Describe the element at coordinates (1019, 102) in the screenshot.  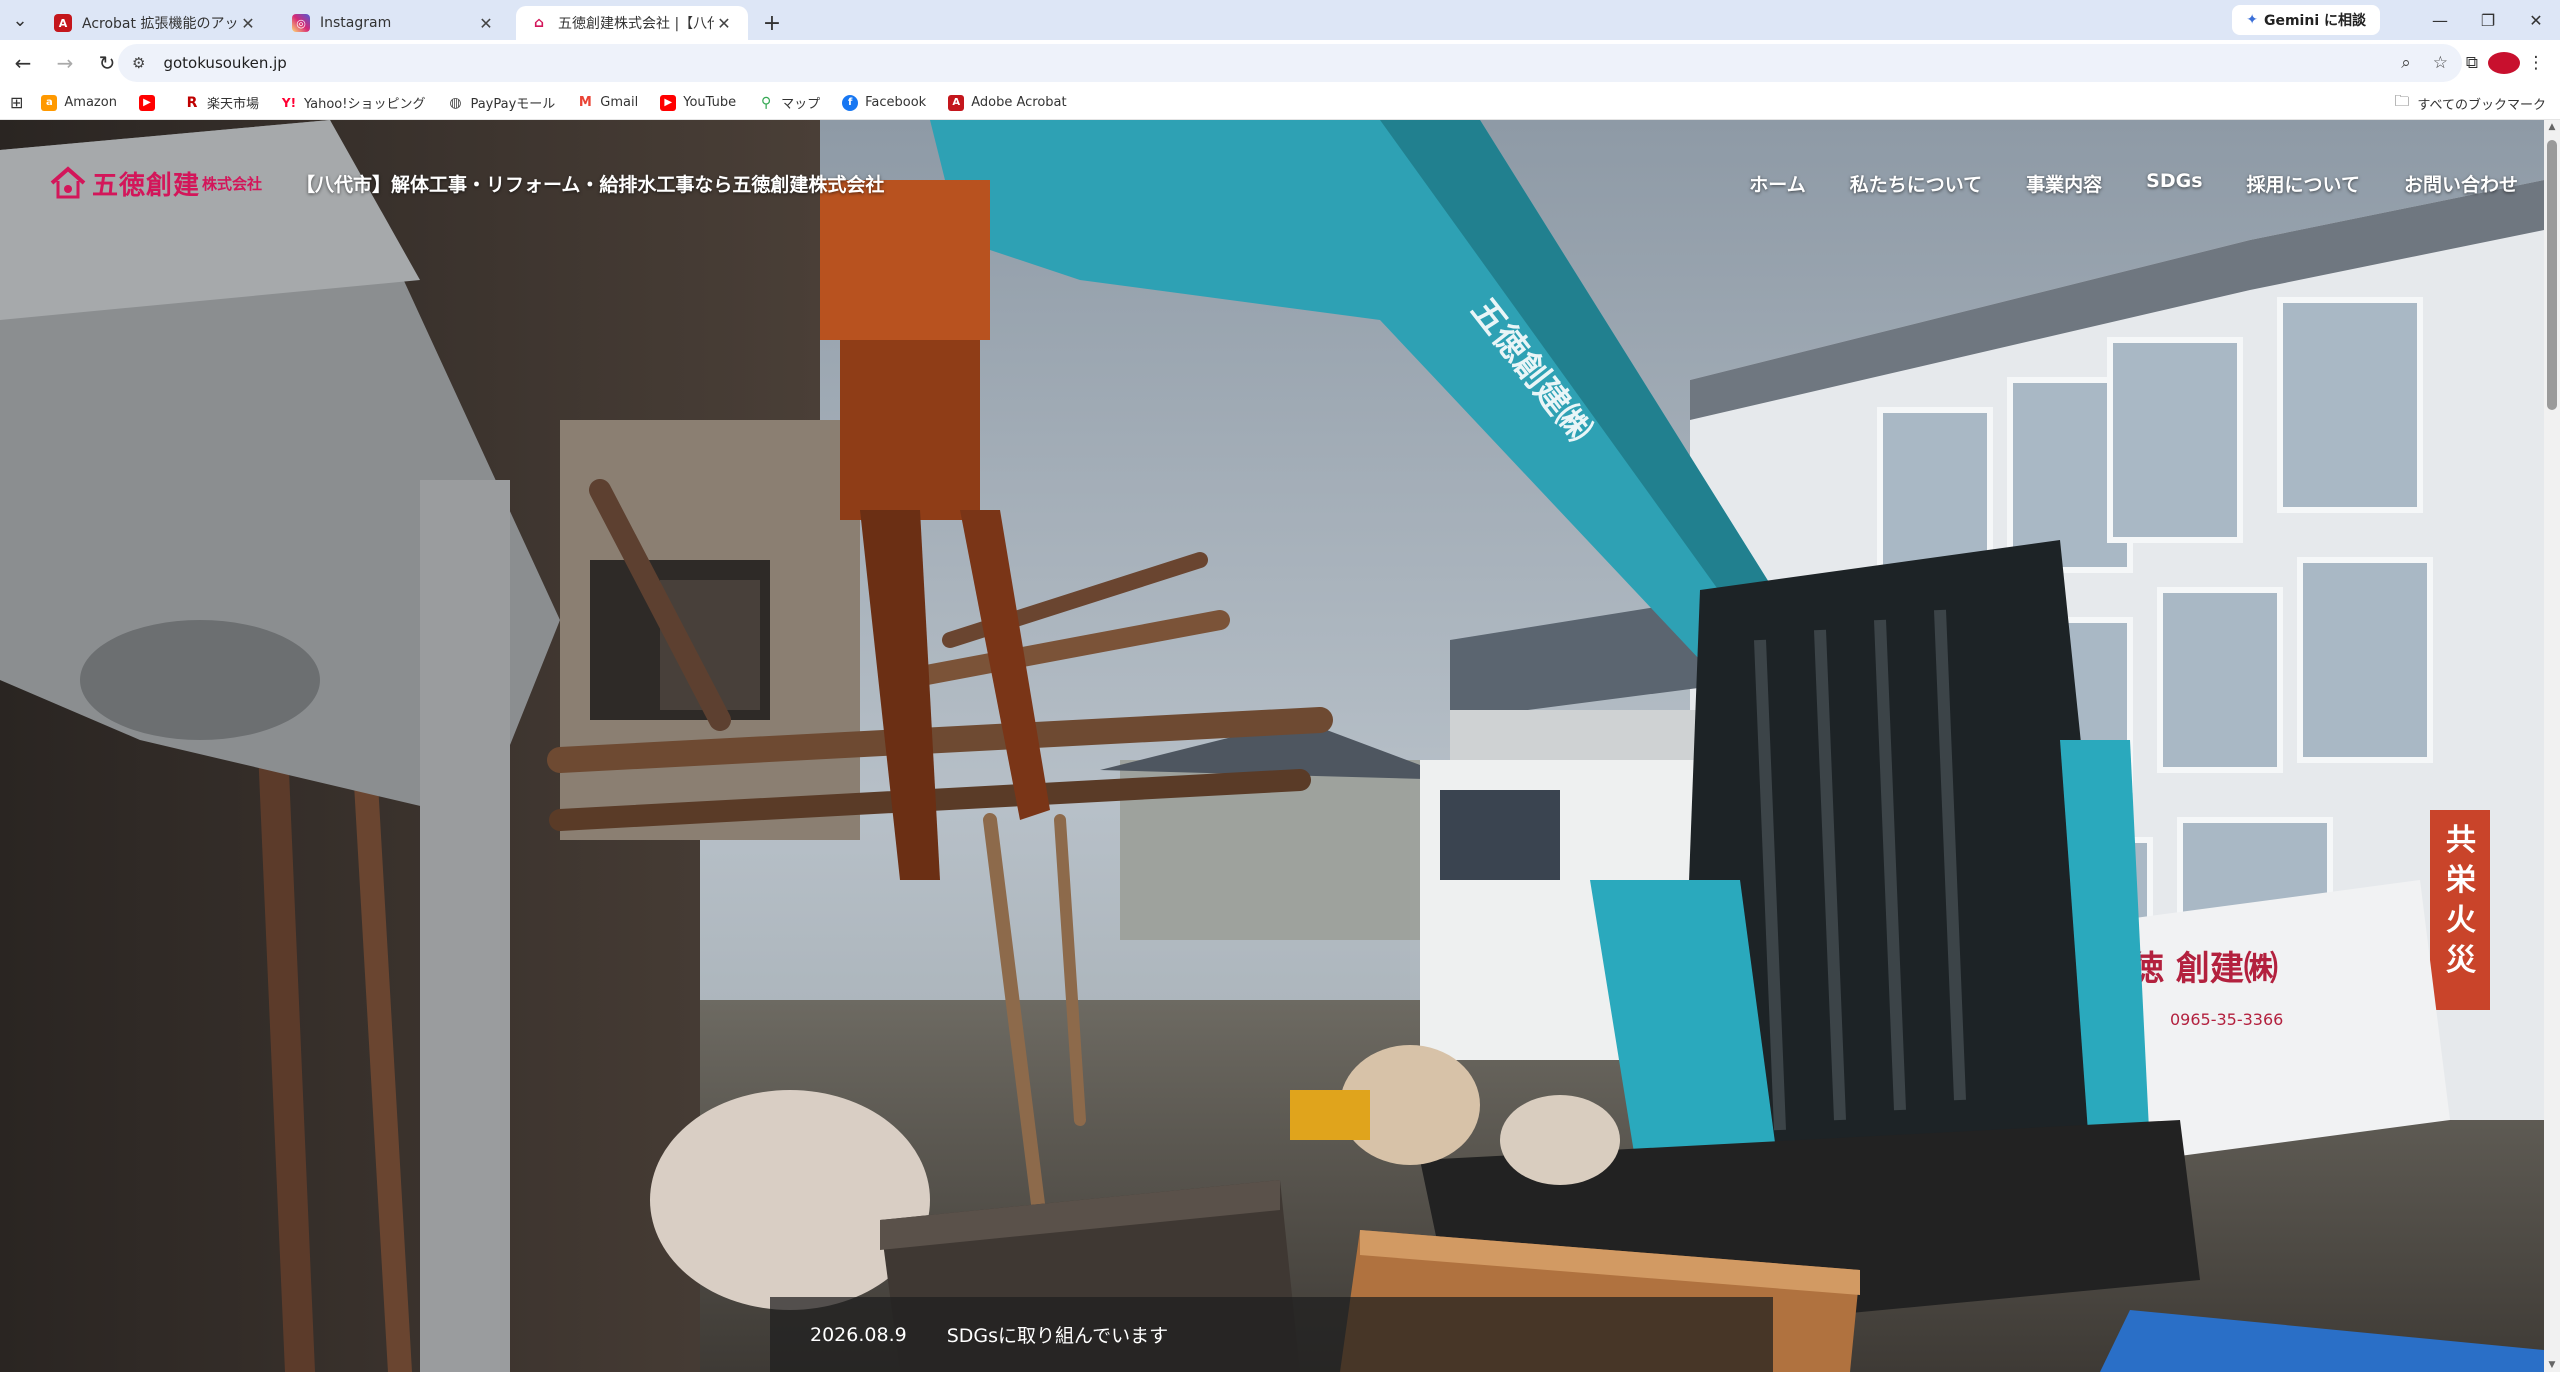
I see `bookmark-label: Adobe Acrobat` at that location.